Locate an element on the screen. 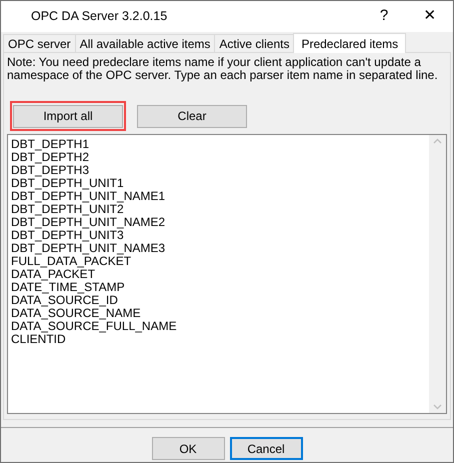 The image size is (454, 463). tab: Predeclared items is located at coordinates (349, 43).